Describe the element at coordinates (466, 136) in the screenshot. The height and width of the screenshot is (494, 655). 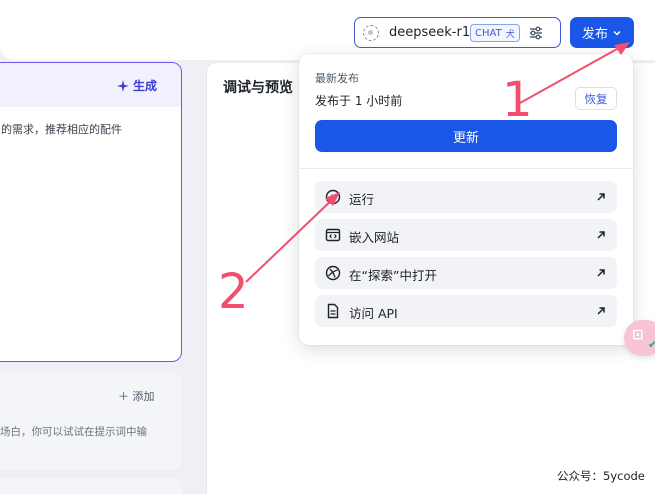
I see `update-button: 更新` at that location.